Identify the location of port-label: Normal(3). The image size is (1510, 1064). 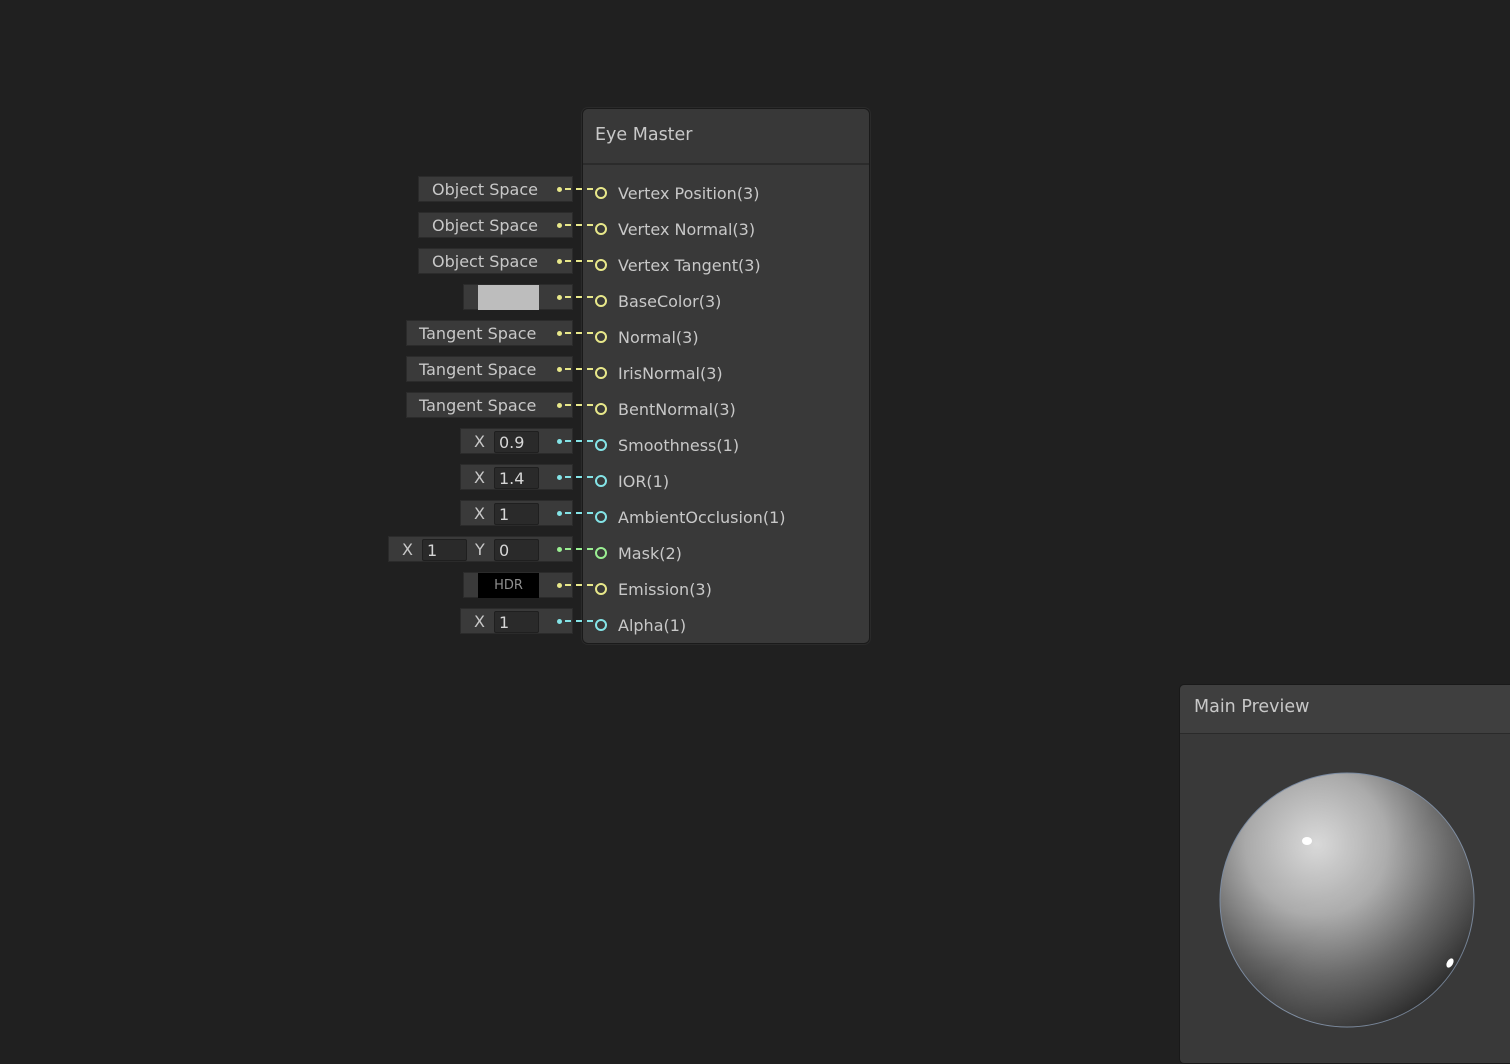
(658, 337).